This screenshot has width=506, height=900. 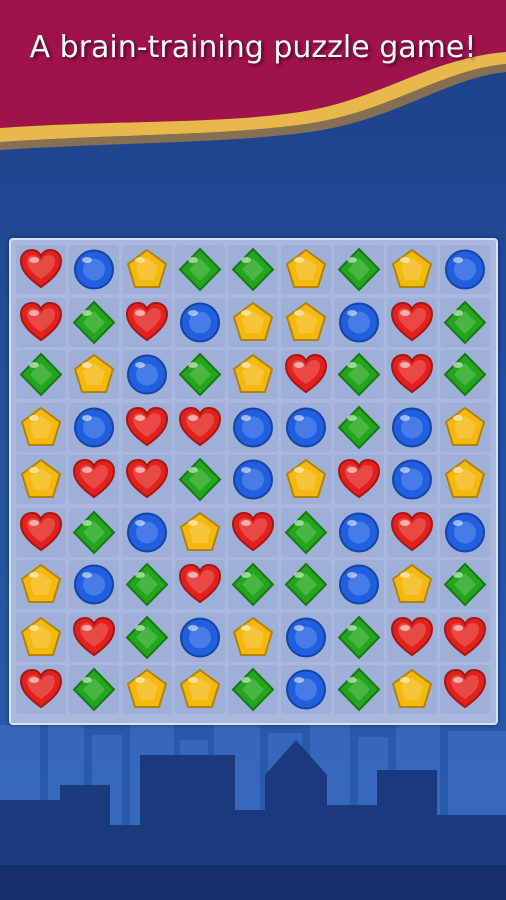 I want to click on gem-cell-r3-c3, so click(x=147, y=374).